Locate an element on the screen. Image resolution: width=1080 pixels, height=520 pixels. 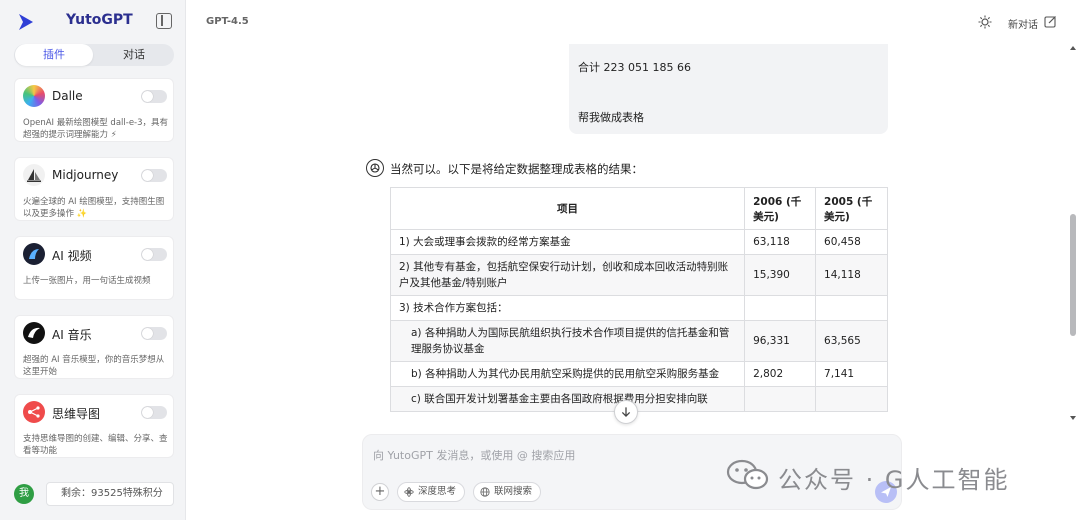
table-cell: a) 各种捐助人为国际民航组织执行技术合作项目提供的信托基金和管理服务协议基金 is located at coordinates (568, 341).